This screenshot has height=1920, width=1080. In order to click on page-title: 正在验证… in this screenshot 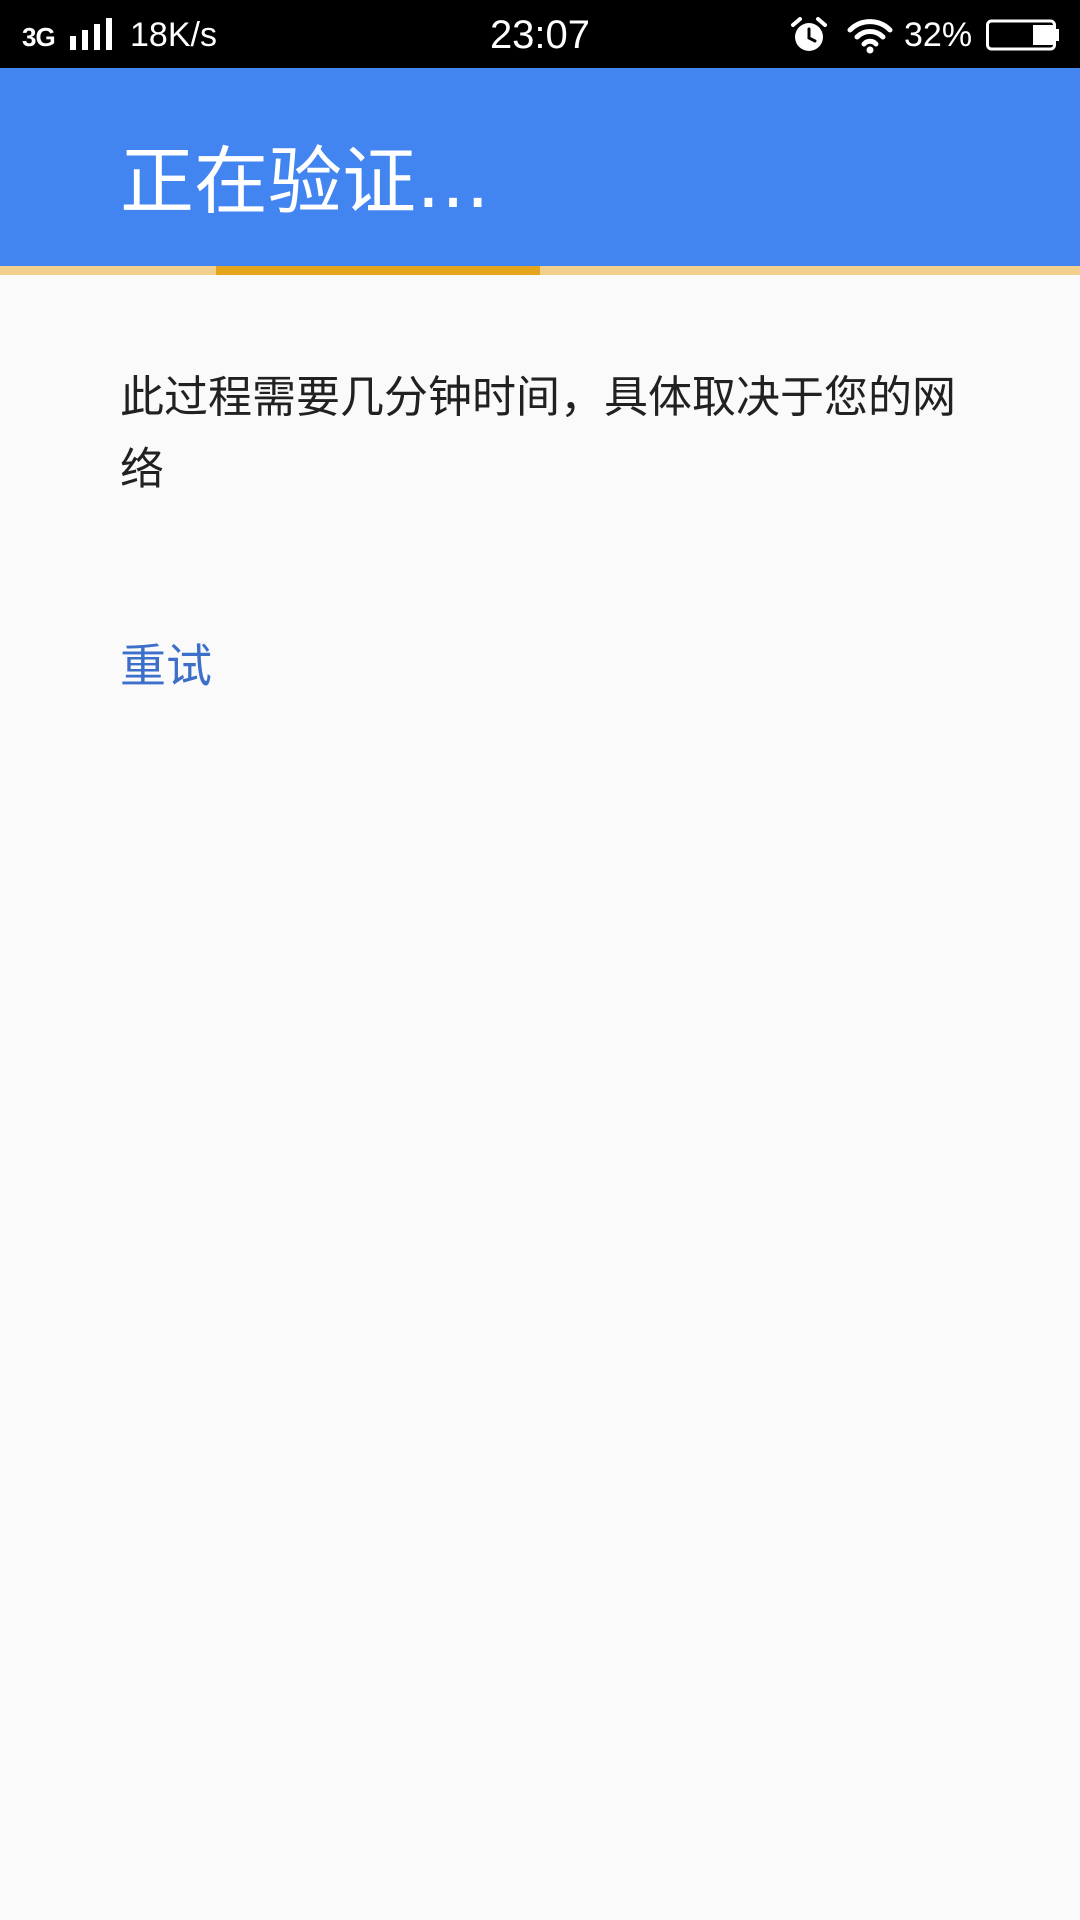, I will do `click(305, 182)`.